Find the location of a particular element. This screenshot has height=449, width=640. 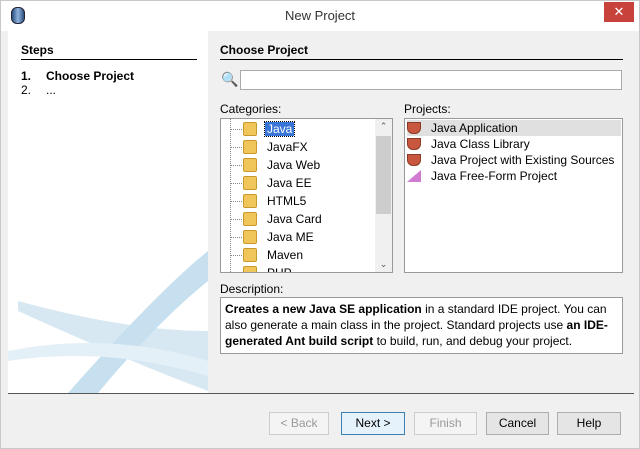

category-item: JavaFX is located at coordinates (275, 147).